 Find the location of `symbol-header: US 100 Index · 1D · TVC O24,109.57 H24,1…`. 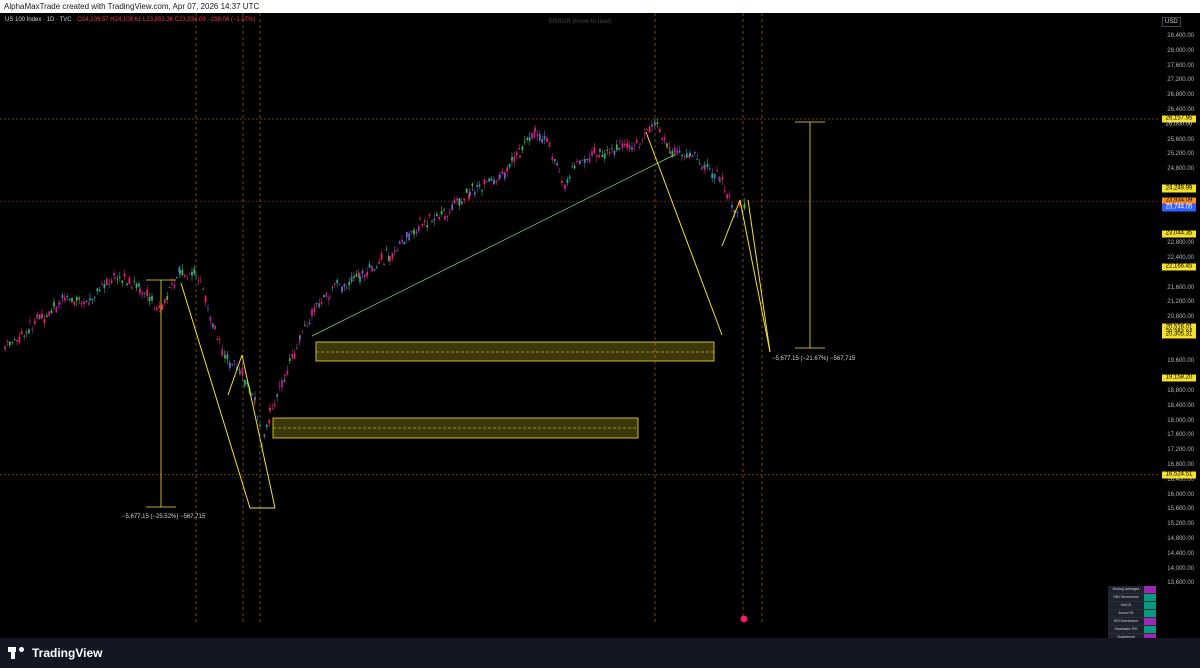

symbol-header: US 100 Index · 1D · TVC O24,109.57 H24,1… is located at coordinates (130, 20).